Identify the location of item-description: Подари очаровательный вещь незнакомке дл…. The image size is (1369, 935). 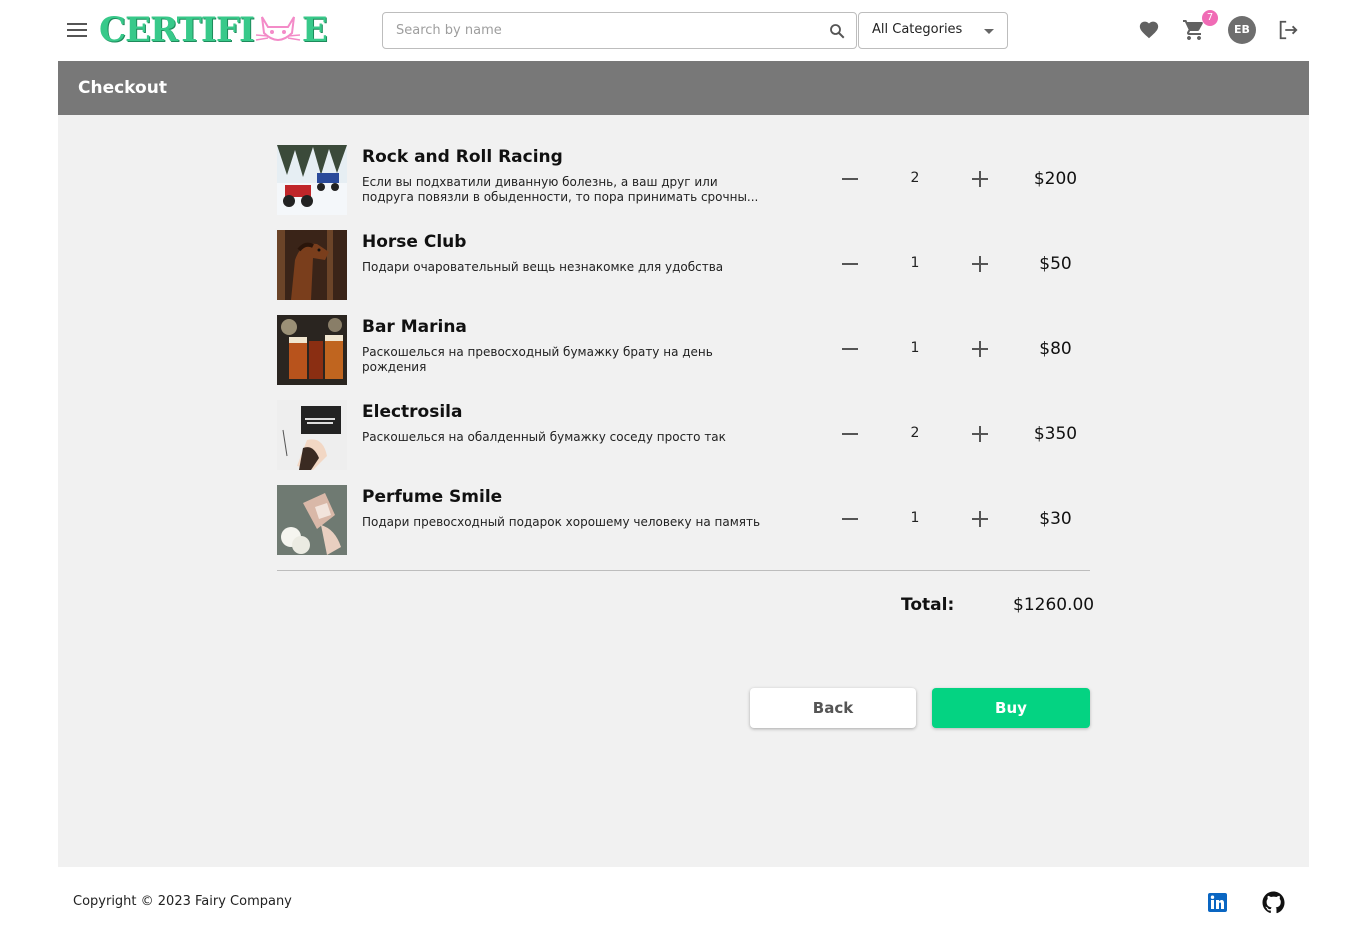
(543, 267).